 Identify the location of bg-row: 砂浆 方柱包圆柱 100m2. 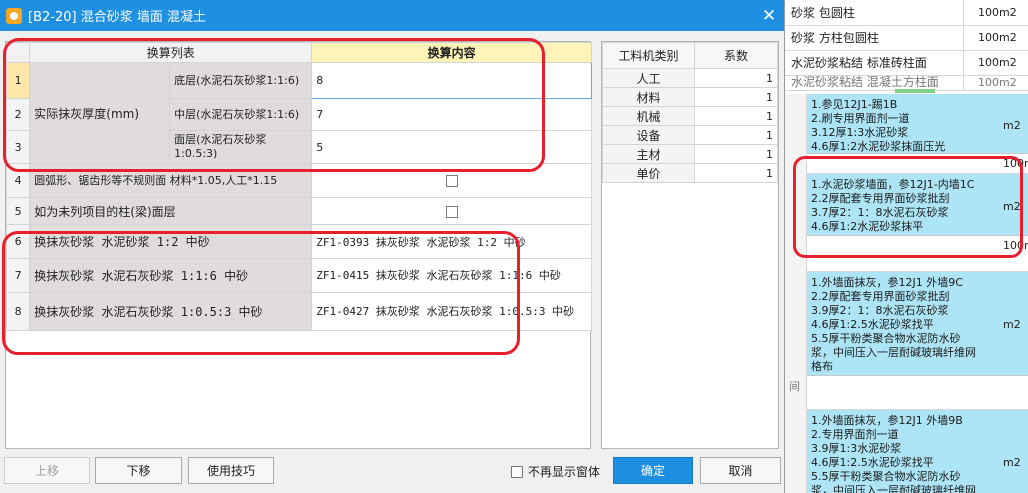
(906, 38).